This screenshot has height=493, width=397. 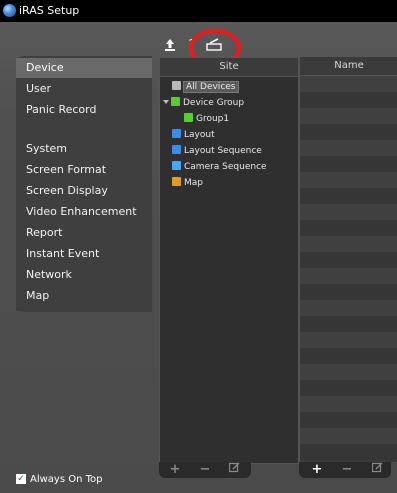 What do you see at coordinates (199, 135) in the screenshot?
I see `tree-item-label: Layout` at bounding box center [199, 135].